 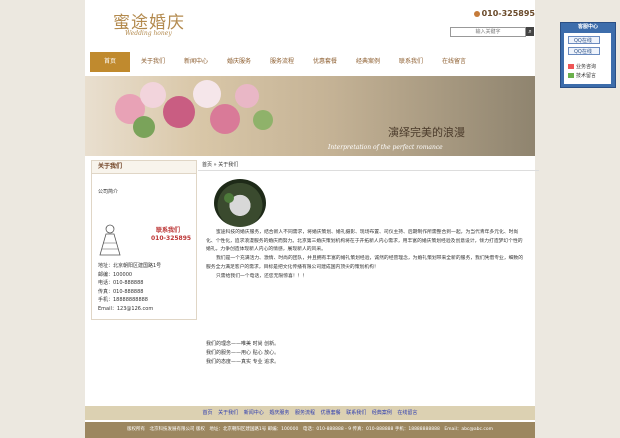 I want to click on nav-item-home: 首页, so click(x=110, y=62).